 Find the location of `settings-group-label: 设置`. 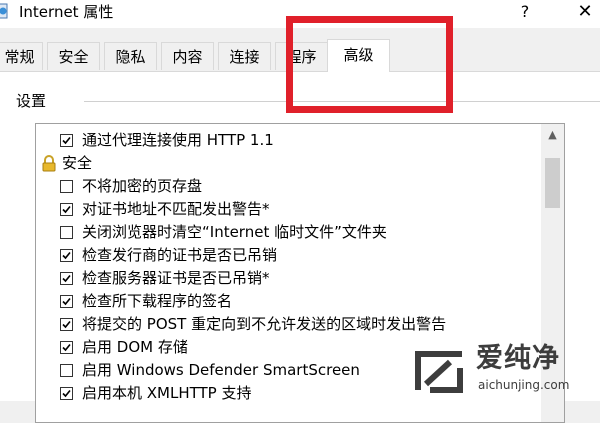

settings-group-label: 设置 is located at coordinates (31, 101).